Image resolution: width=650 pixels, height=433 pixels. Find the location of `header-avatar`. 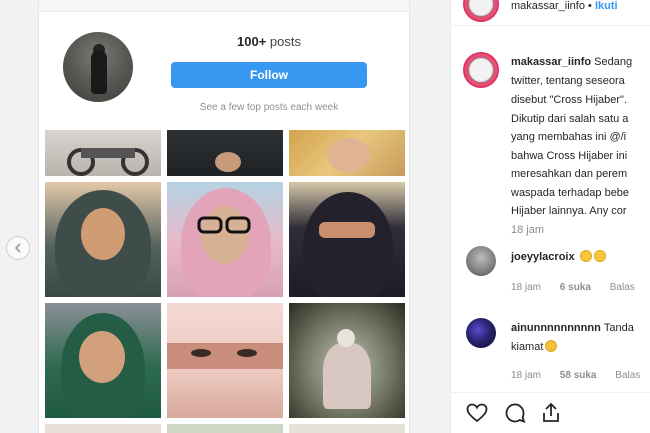

header-avatar is located at coordinates (481, 11).